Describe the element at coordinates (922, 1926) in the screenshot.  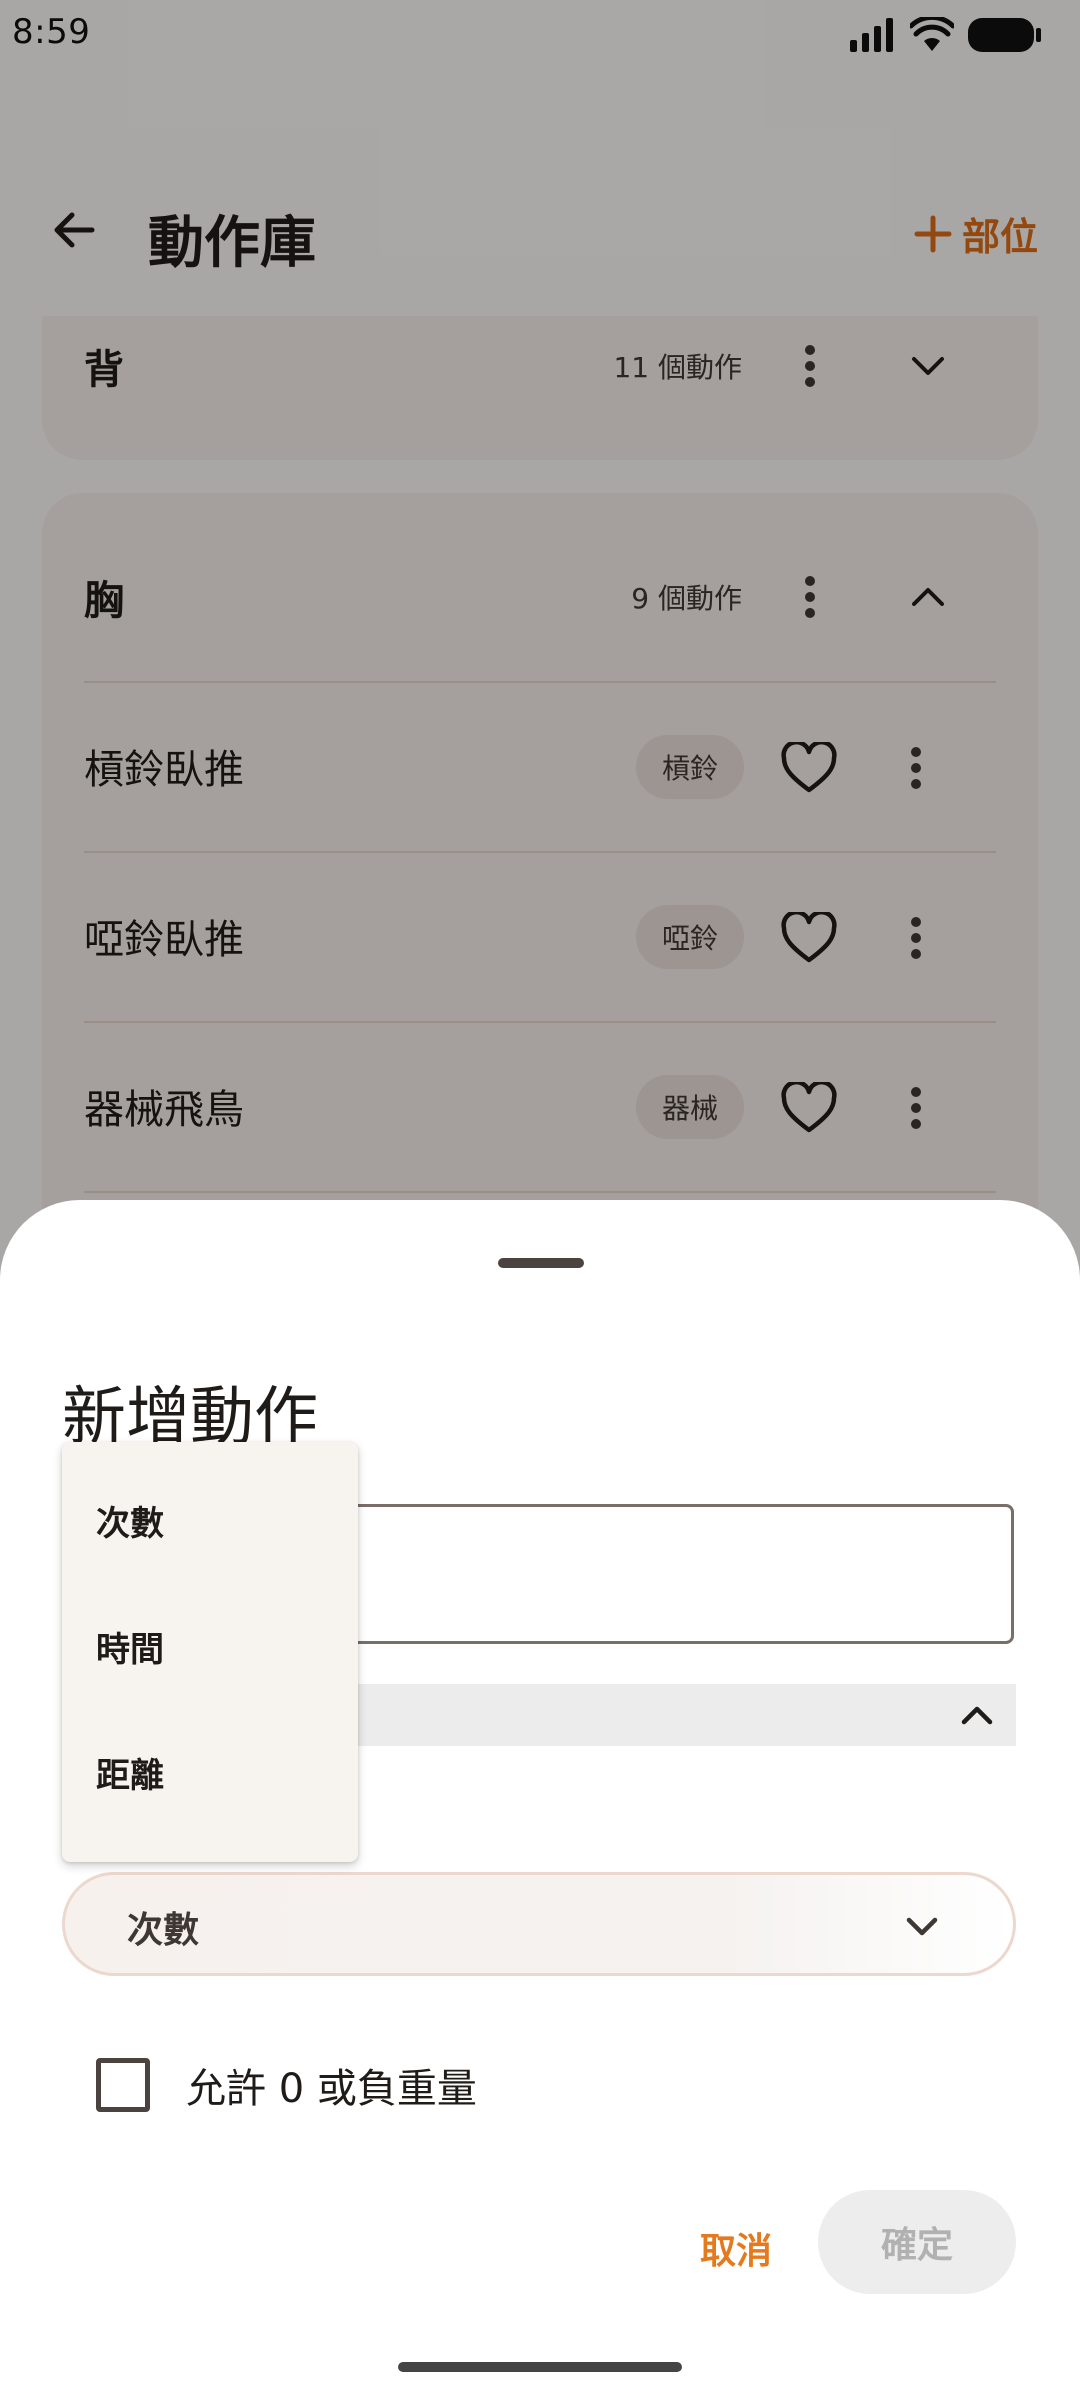
I see `chevron-down-icon` at that location.